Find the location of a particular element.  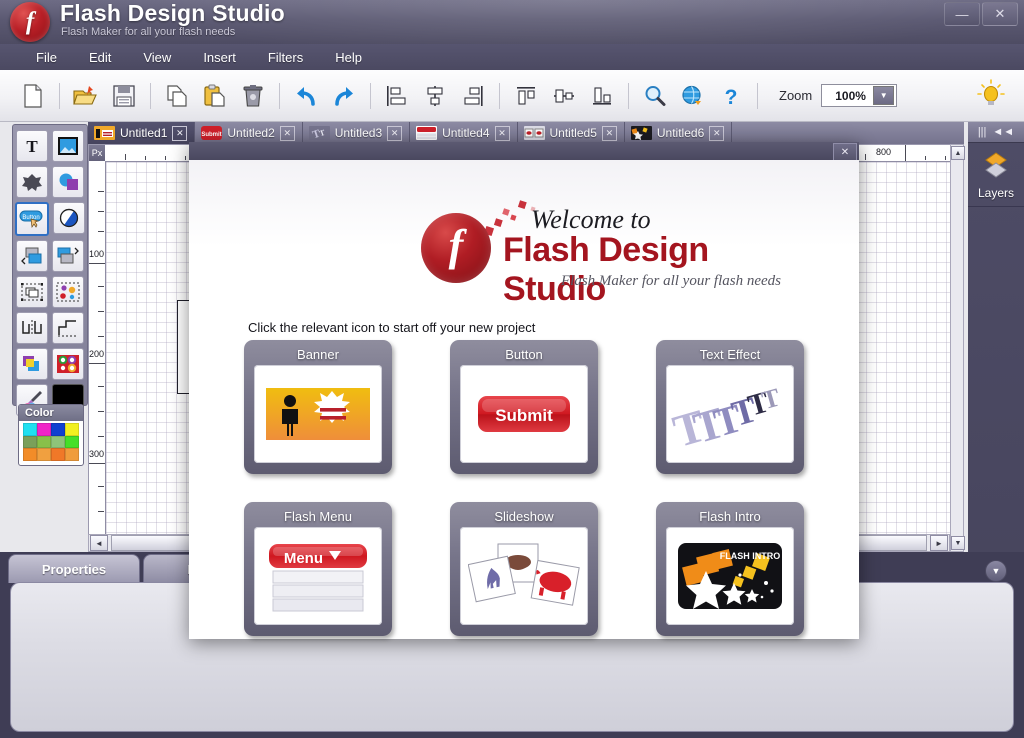

project-card-button: Button Submit is located at coordinates (524, 407).